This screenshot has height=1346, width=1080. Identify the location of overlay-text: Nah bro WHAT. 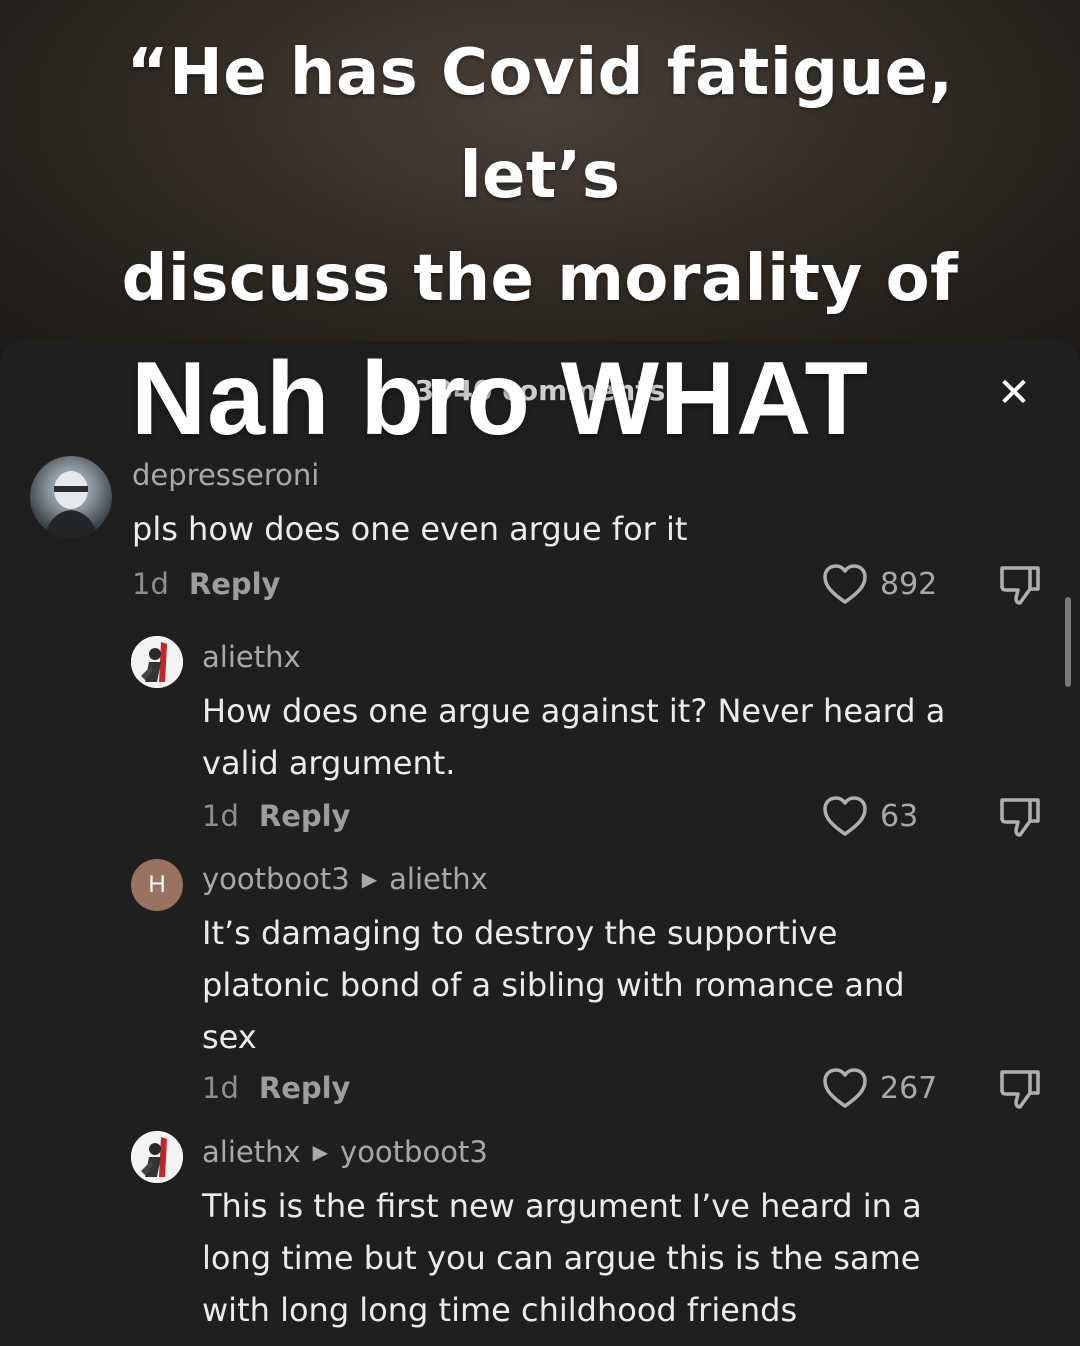
(500, 399).